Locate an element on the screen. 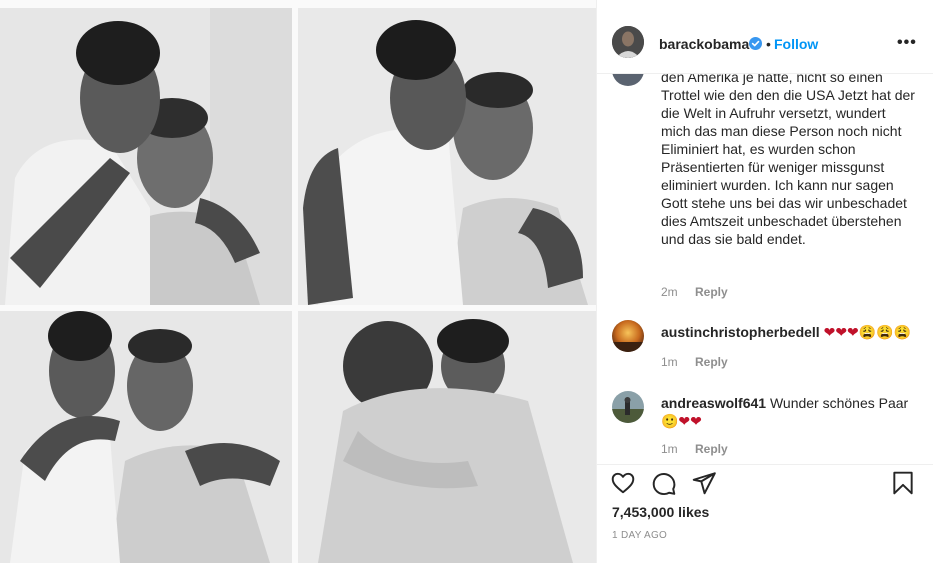 The height and width of the screenshot is (563, 933). comment-row: andreaswolf641 Wunder schönes Paar 🙂❤❤ is located at coordinates (788, 412).